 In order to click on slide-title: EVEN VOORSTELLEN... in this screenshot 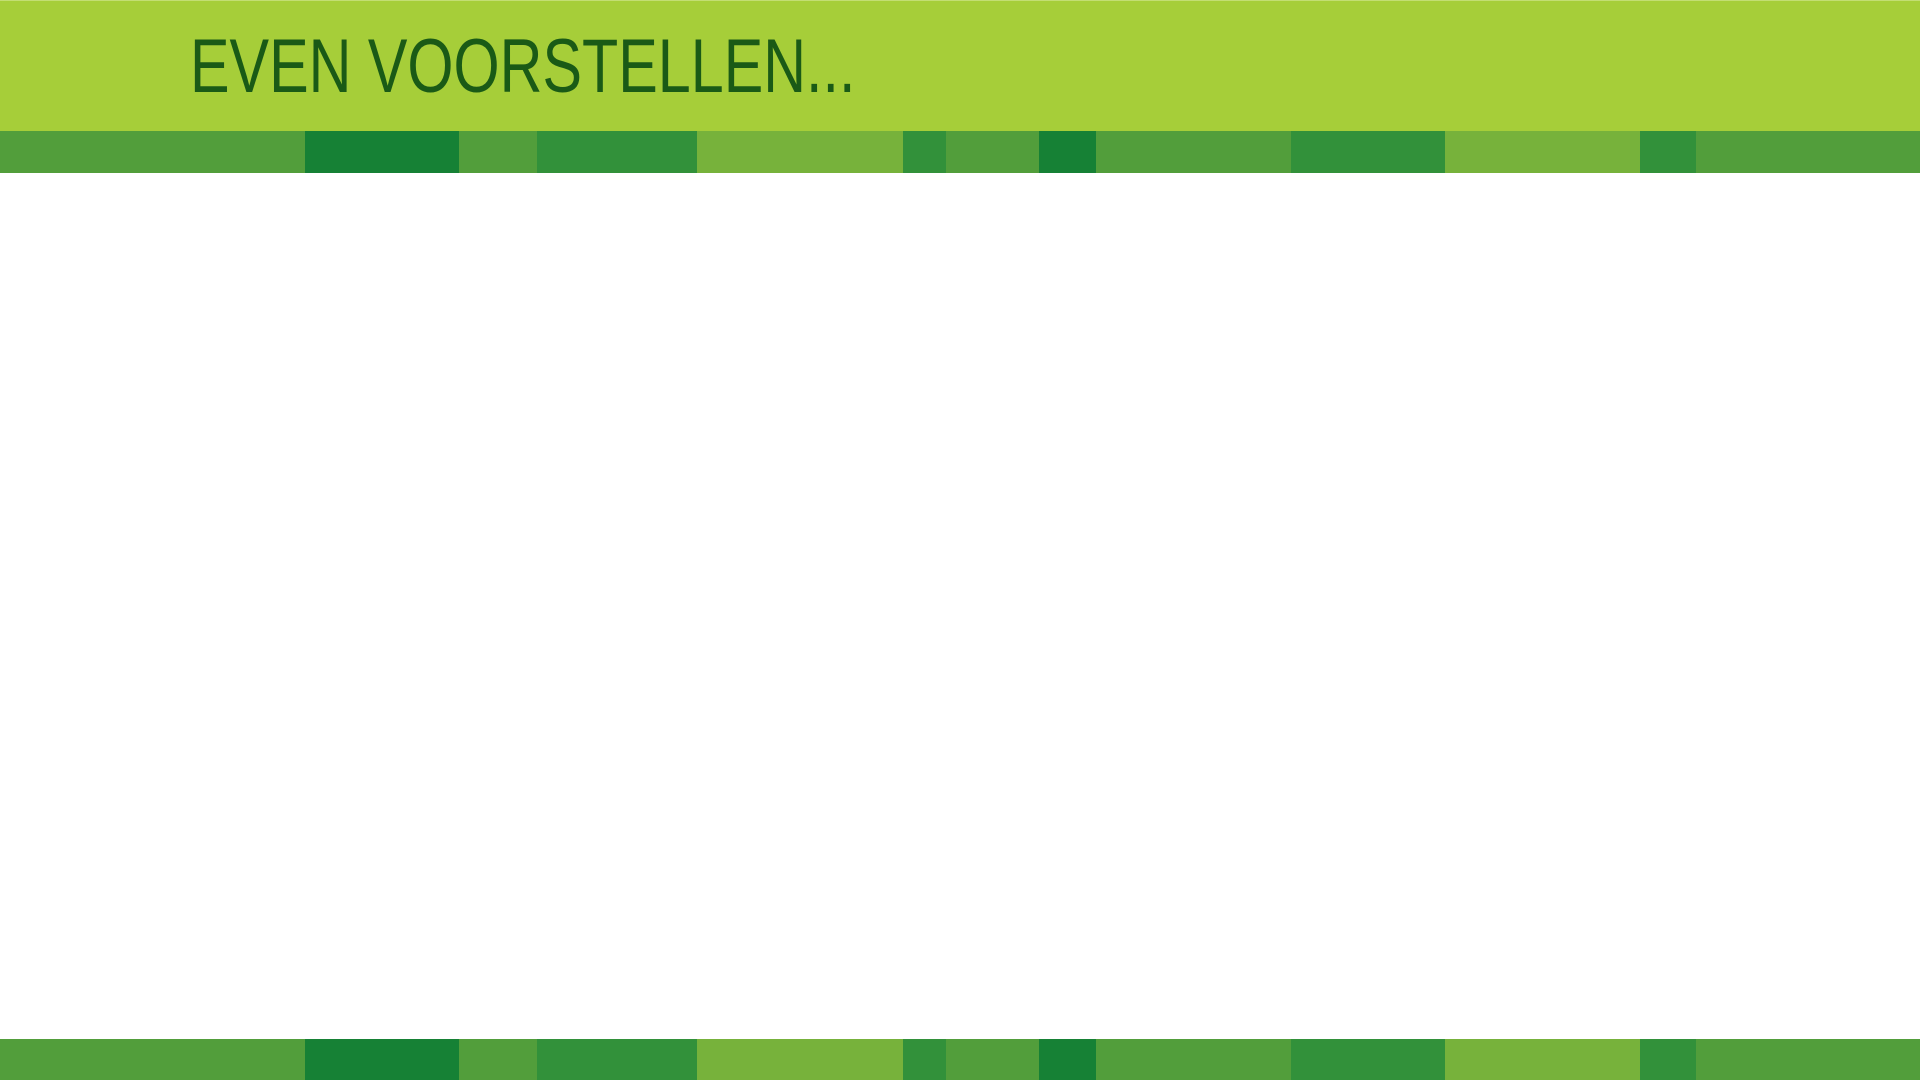, I will do `click(523, 66)`.